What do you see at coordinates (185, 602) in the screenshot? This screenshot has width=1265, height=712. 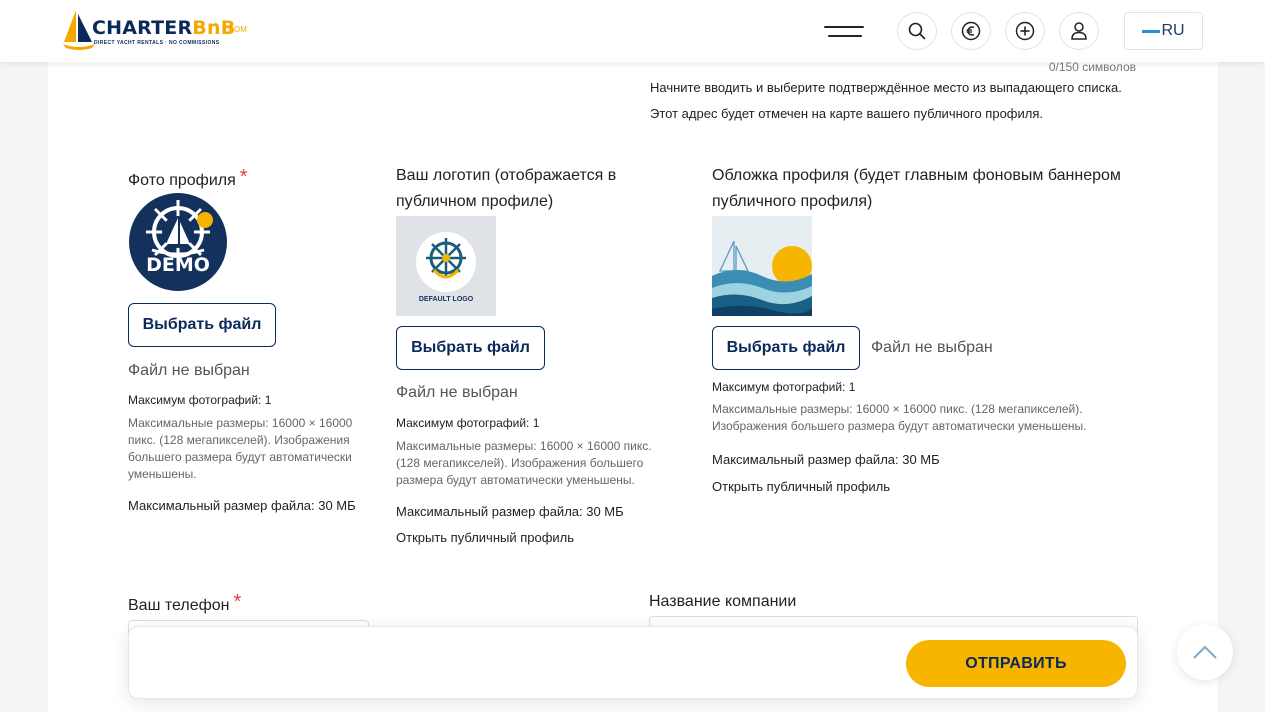 I see `phone-label: Ваш телефон *` at bounding box center [185, 602].